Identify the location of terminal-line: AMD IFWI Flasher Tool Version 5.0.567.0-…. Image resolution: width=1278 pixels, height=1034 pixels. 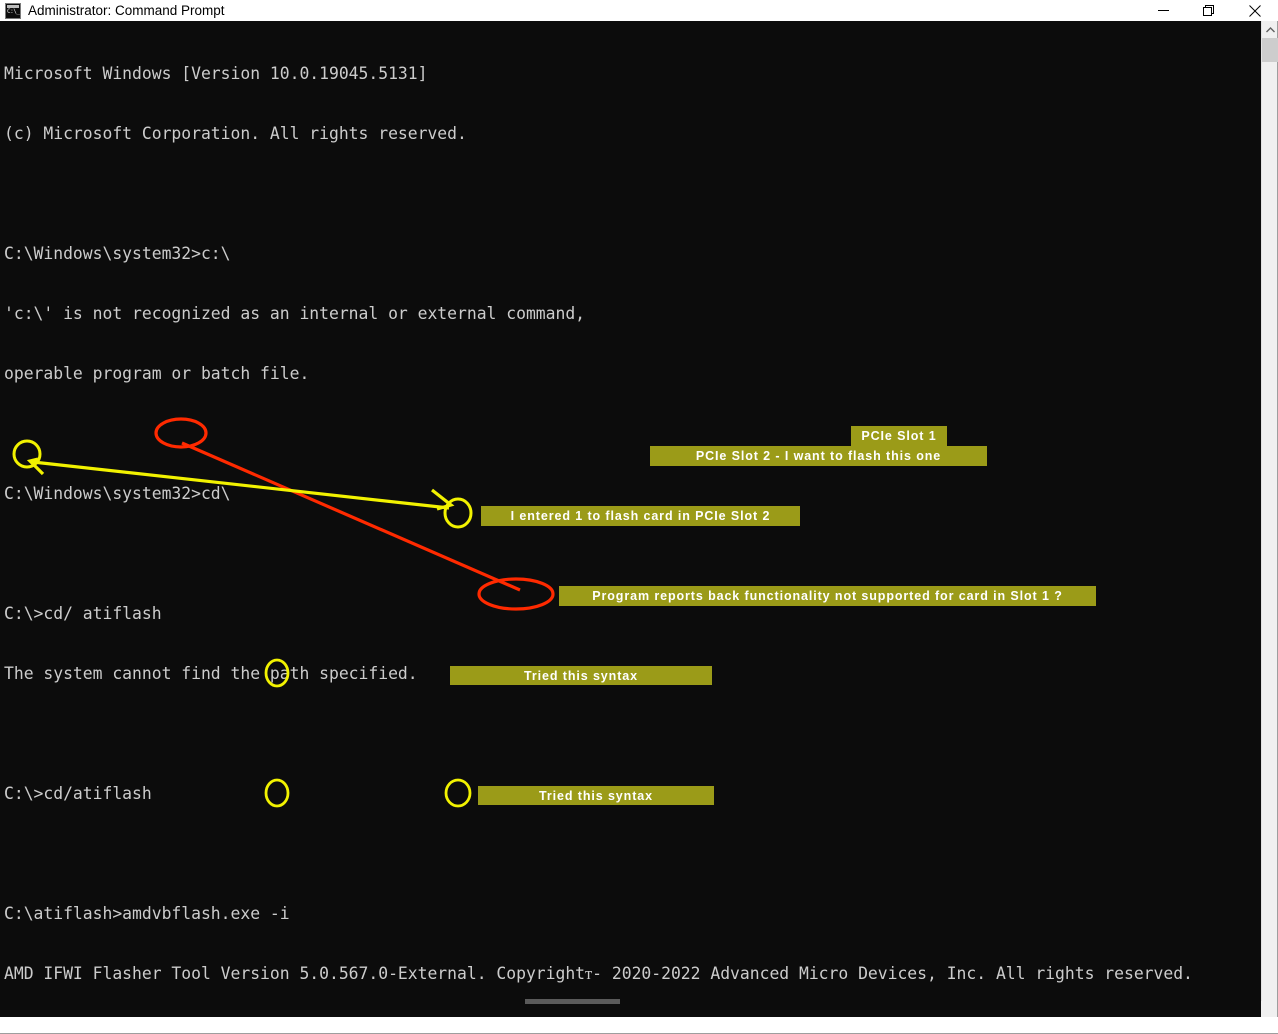
(598, 973).